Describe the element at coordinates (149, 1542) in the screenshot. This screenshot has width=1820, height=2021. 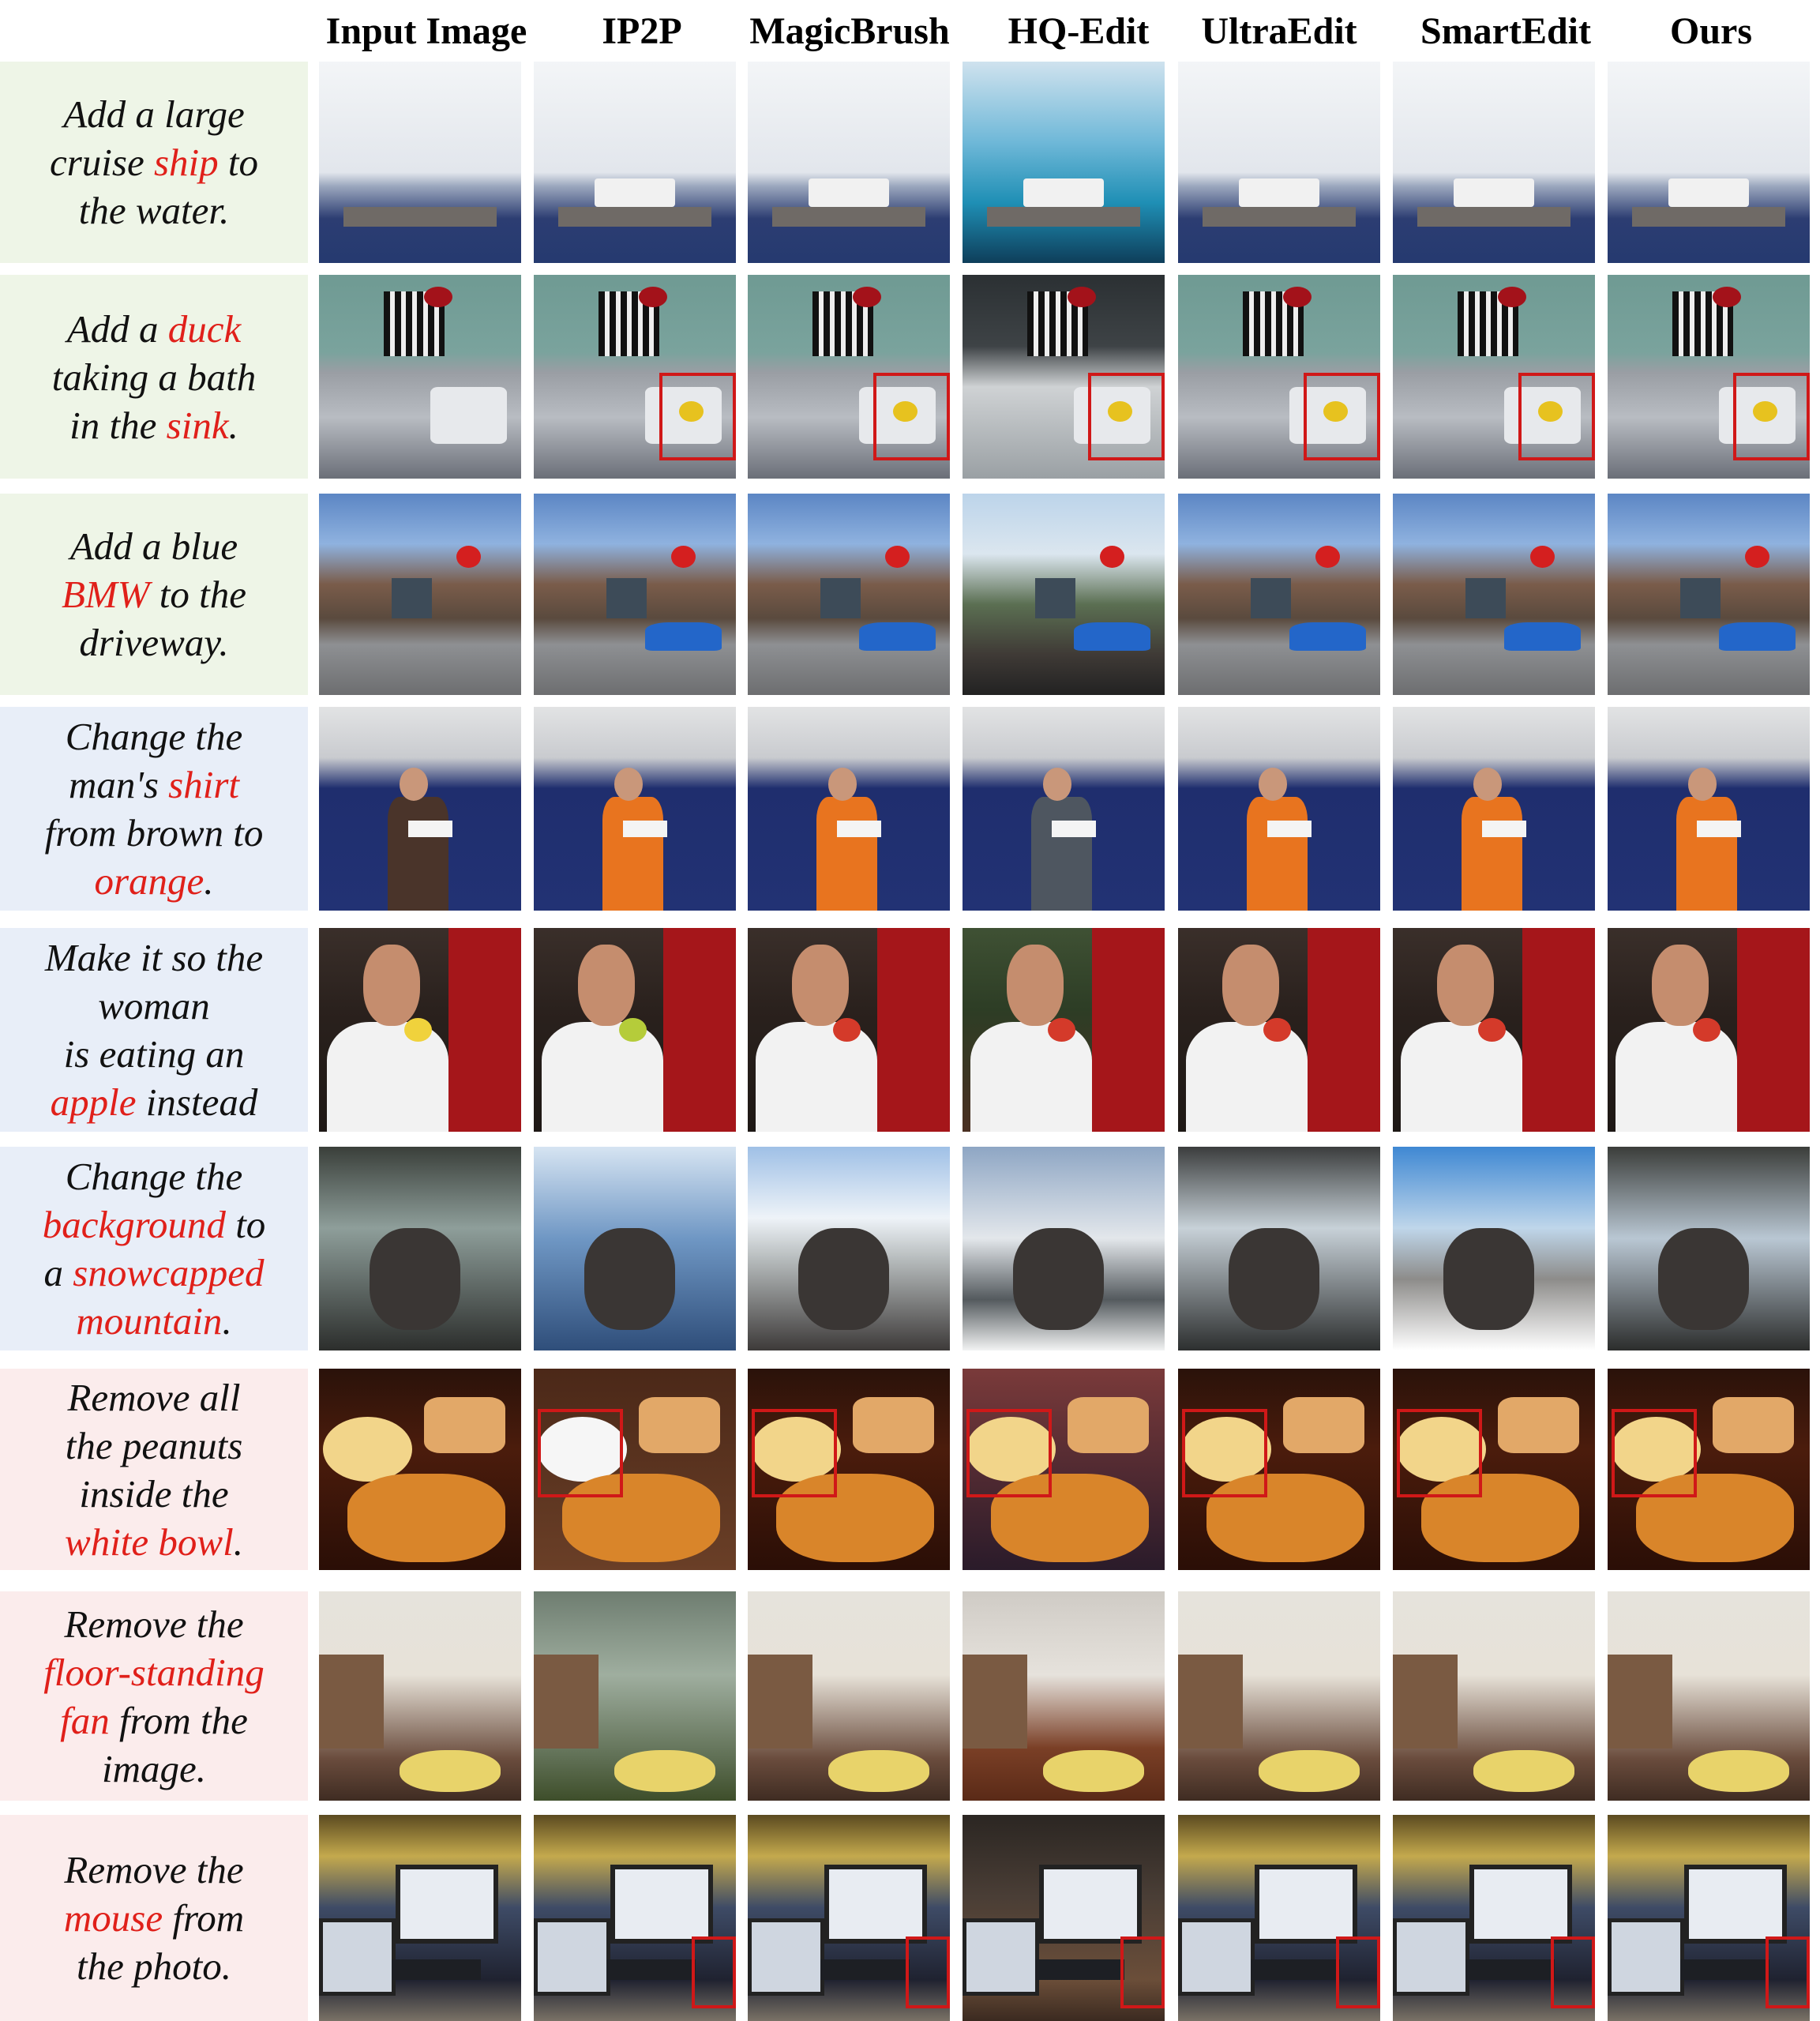
I see `instruction-keyword: white bowl` at that location.